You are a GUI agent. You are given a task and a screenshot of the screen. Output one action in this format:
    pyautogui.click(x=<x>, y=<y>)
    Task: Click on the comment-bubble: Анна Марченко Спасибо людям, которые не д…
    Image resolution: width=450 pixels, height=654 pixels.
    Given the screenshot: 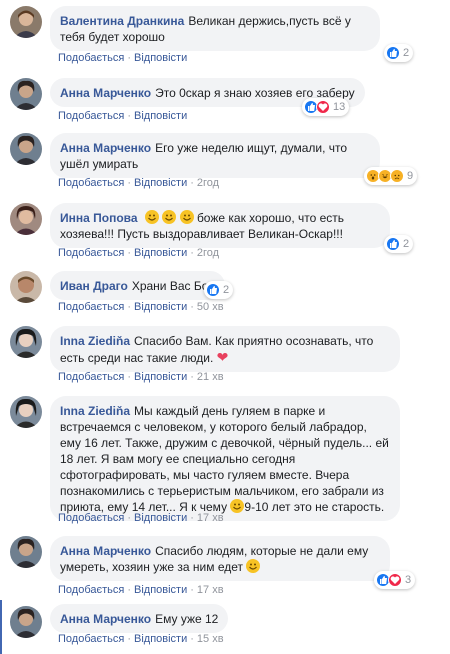 What is the action you would take?
    pyautogui.click(x=220, y=558)
    